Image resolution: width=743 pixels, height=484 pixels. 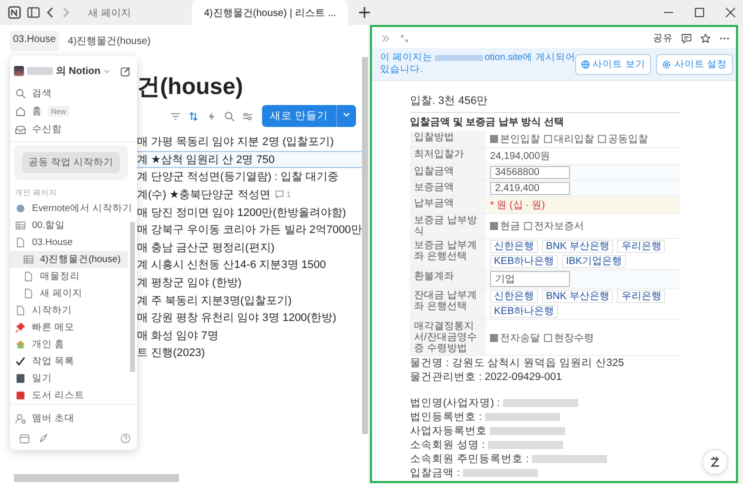 I want to click on sidebar-item: 03.House, so click(x=69, y=242).